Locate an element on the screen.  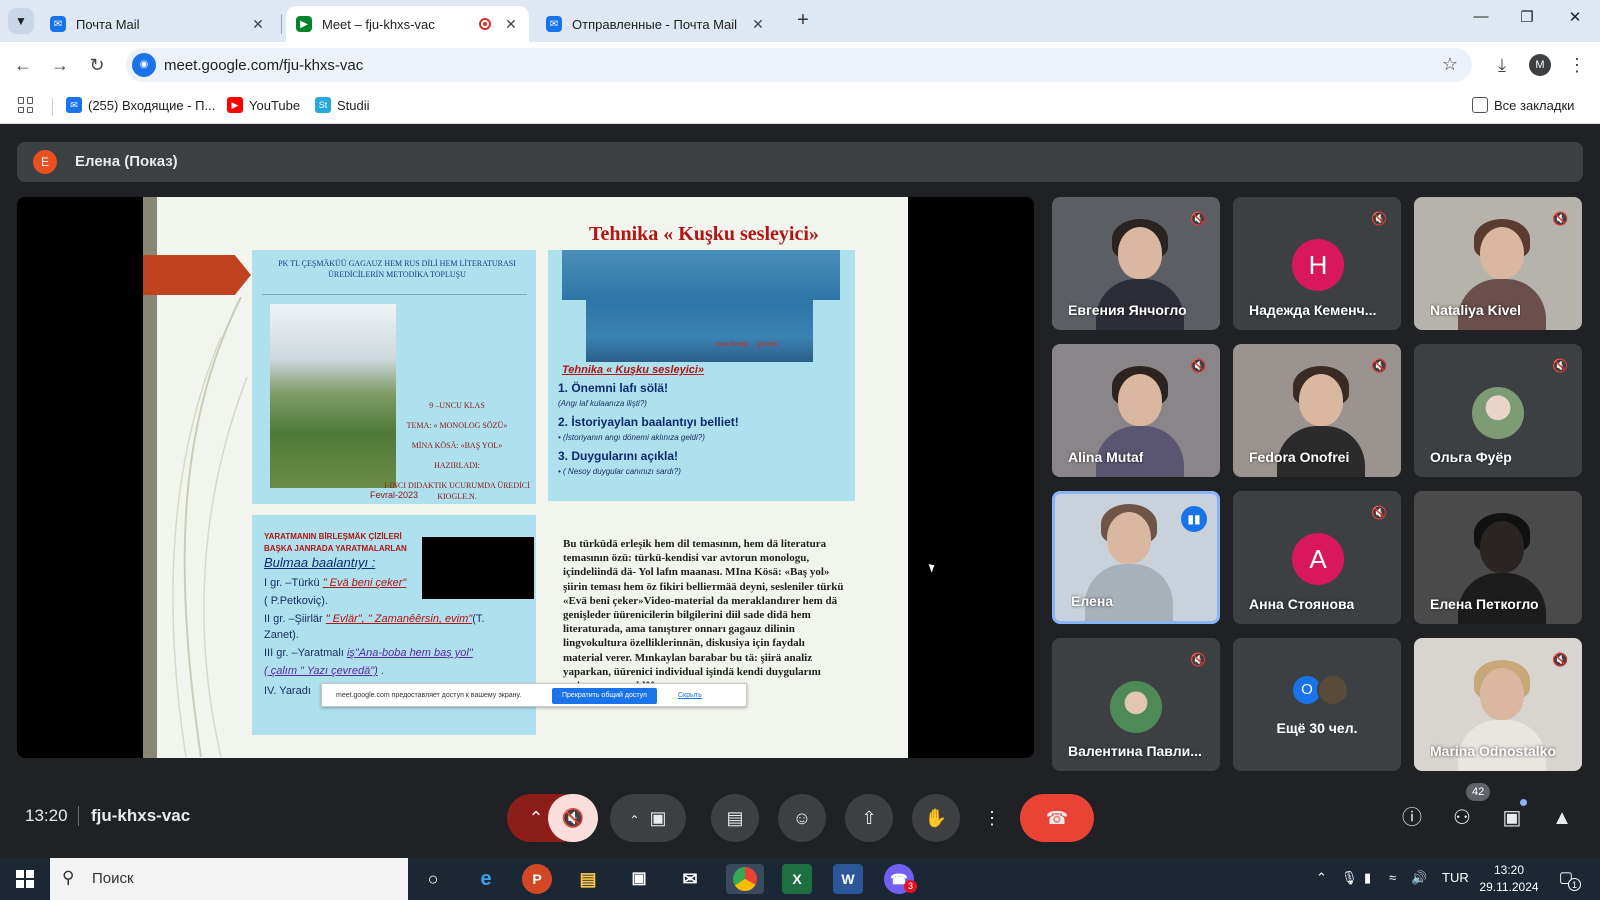
tab-sent-mail: ✉ Отправленные - Почта Mail ✕ is located at coordinates (656, 24).